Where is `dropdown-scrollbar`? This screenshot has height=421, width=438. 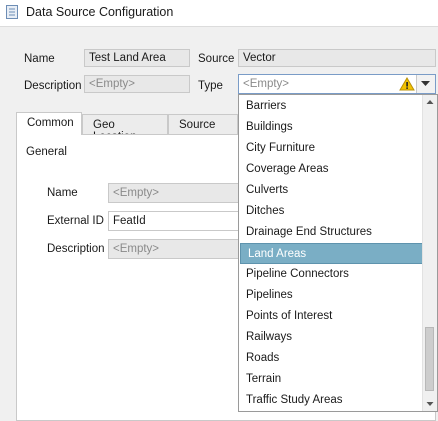
dropdown-scrollbar is located at coordinates (429, 253).